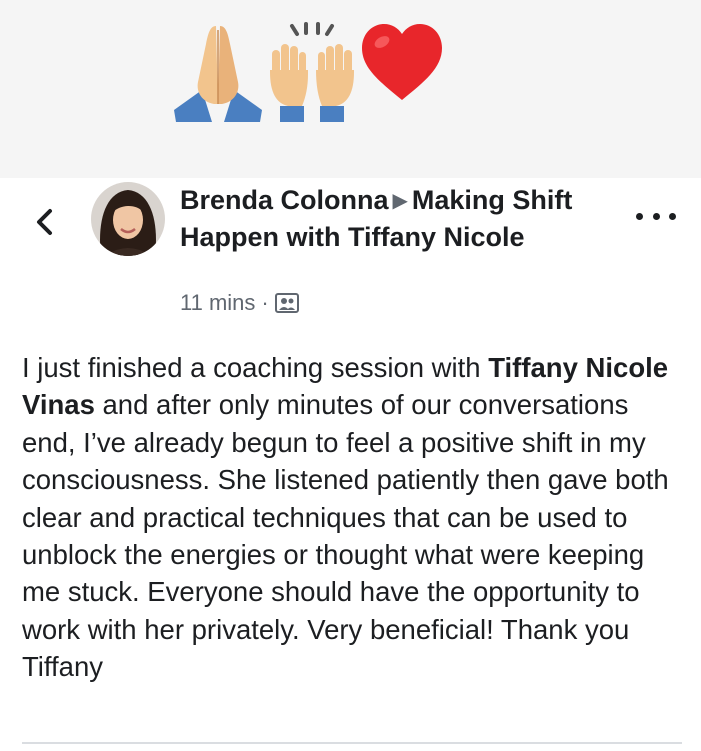 This screenshot has width=701, height=751. Describe the element at coordinates (284, 200) in the screenshot. I see `author-name: Brenda Colonna` at that location.